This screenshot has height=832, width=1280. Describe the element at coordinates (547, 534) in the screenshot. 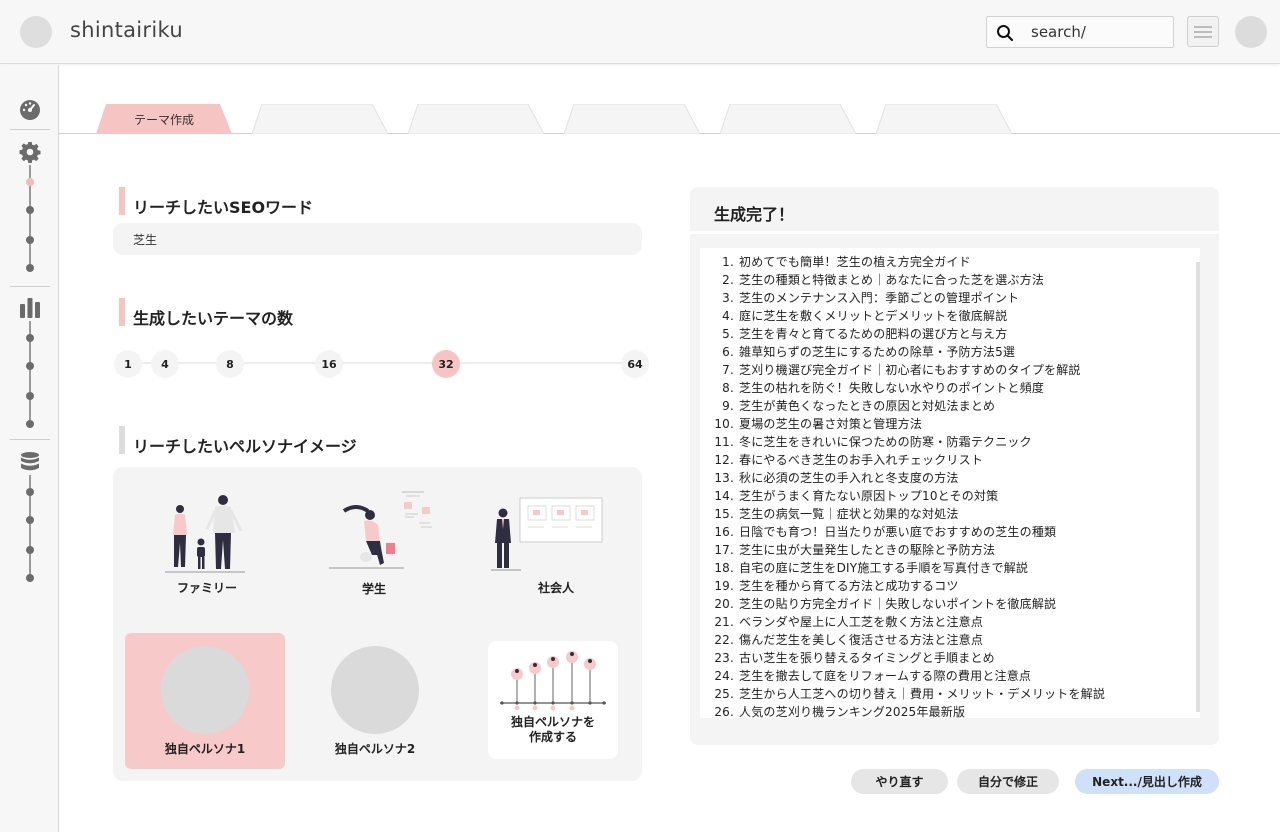

I see `office-worker-illustration-icon` at that location.